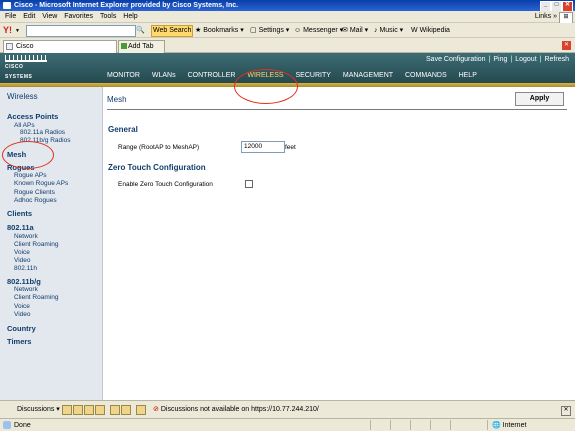 This screenshot has width=575, height=432. What do you see at coordinates (117, 99) in the screenshot?
I see `page-title: Mesh` at bounding box center [117, 99].